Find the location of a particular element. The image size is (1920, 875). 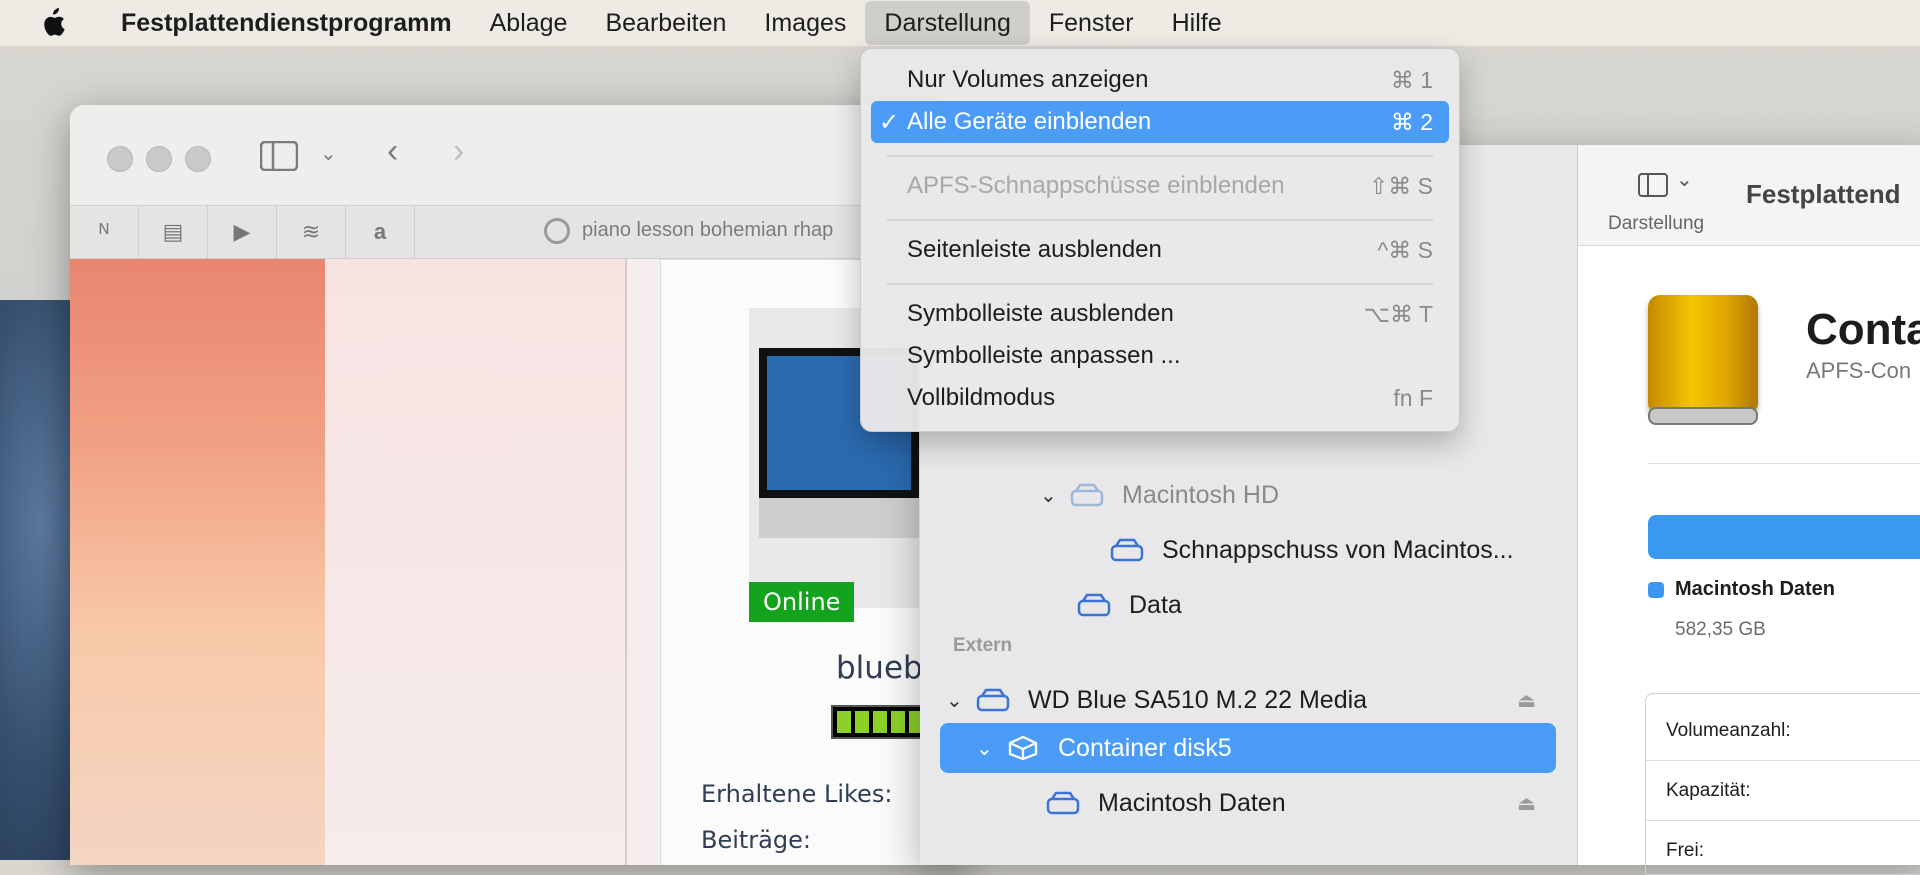

close-button is located at coordinates (120, 159).